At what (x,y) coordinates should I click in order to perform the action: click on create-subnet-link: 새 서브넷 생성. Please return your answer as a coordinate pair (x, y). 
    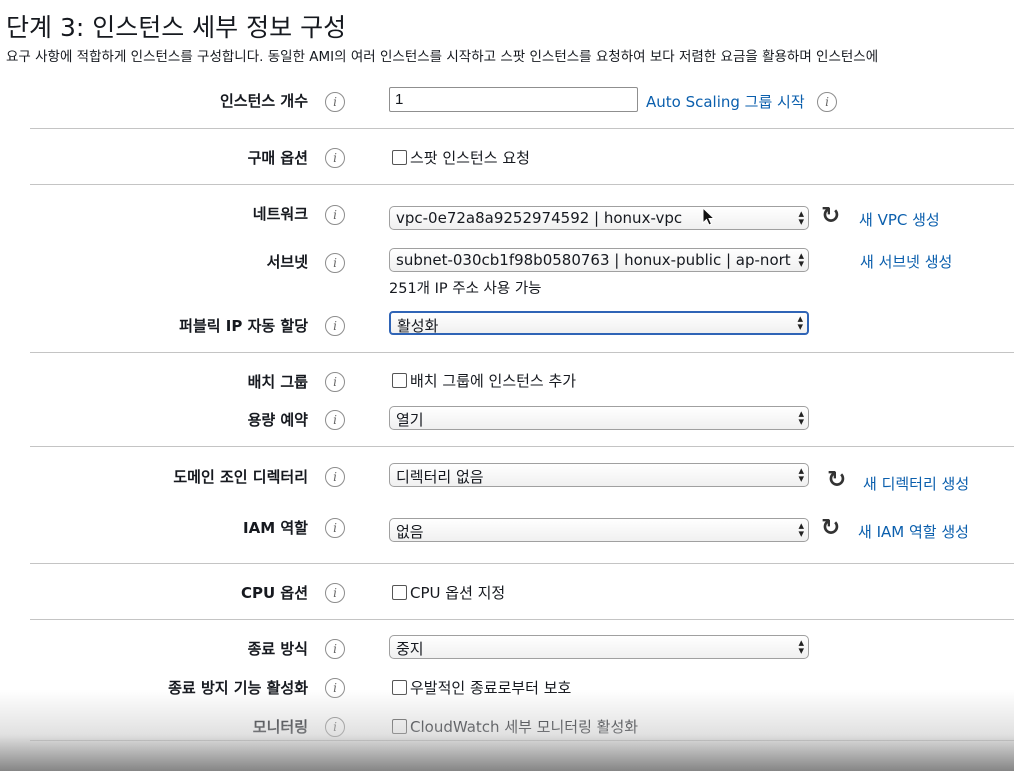
    Looking at the image, I should click on (906, 261).